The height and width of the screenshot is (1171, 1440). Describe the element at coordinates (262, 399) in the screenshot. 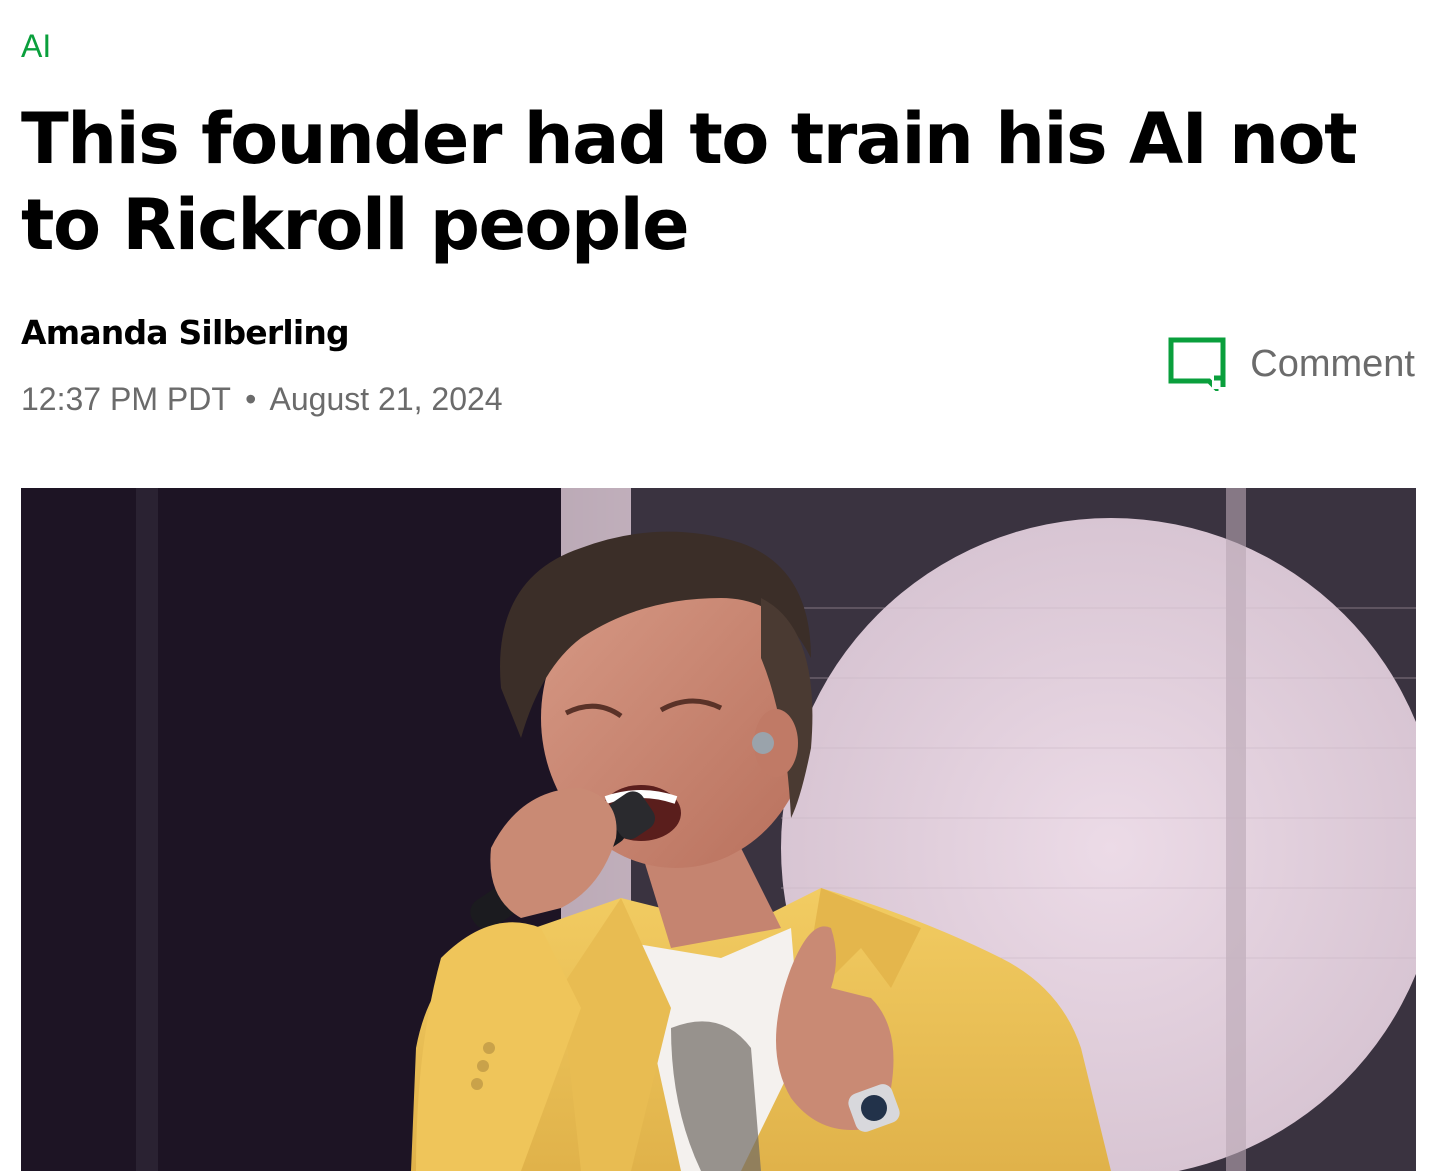

I see `article-meta: 12:37 PM PDT • August 21, 2024` at that location.